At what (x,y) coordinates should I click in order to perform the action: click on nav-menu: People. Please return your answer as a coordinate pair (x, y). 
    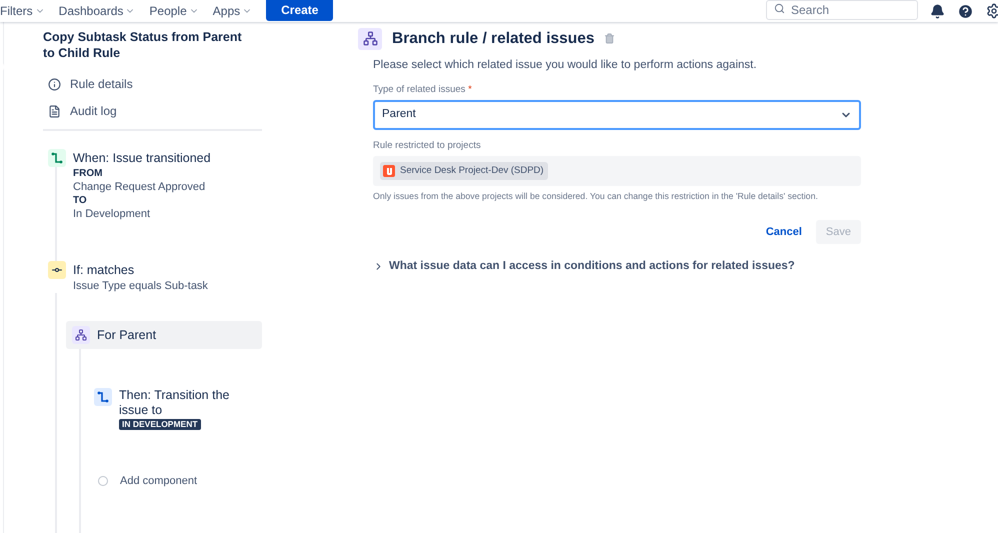
    Looking at the image, I should click on (174, 11).